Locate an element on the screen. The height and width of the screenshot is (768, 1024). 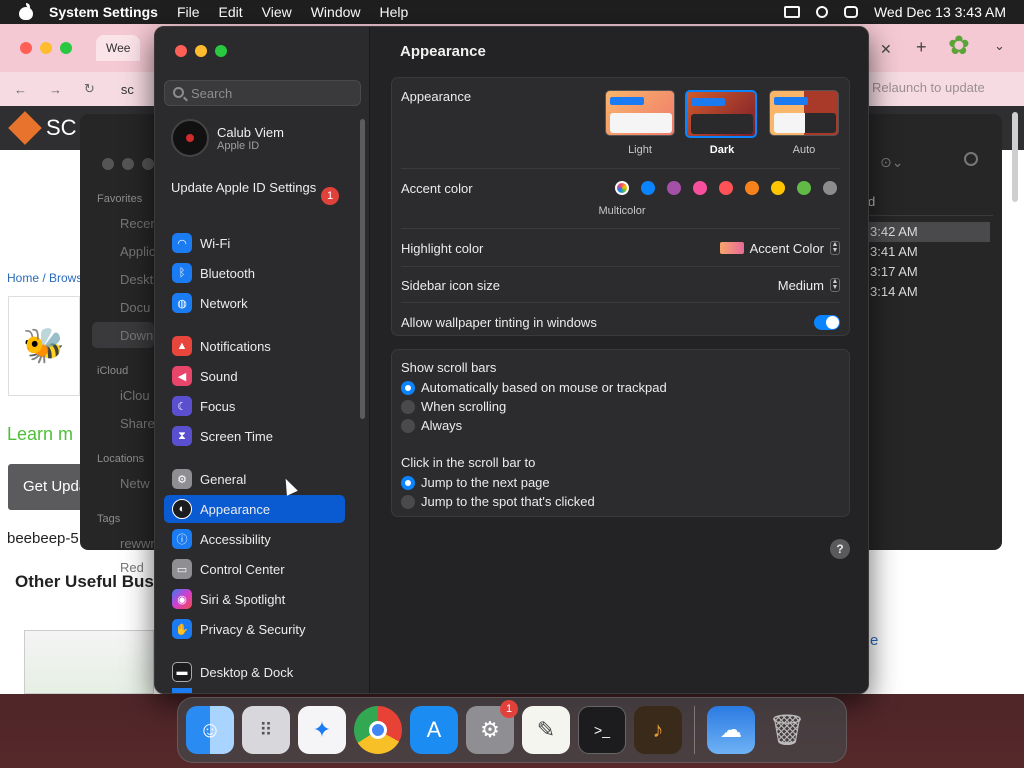
appearance-auto-thumbnail is located at coordinates (804, 113).